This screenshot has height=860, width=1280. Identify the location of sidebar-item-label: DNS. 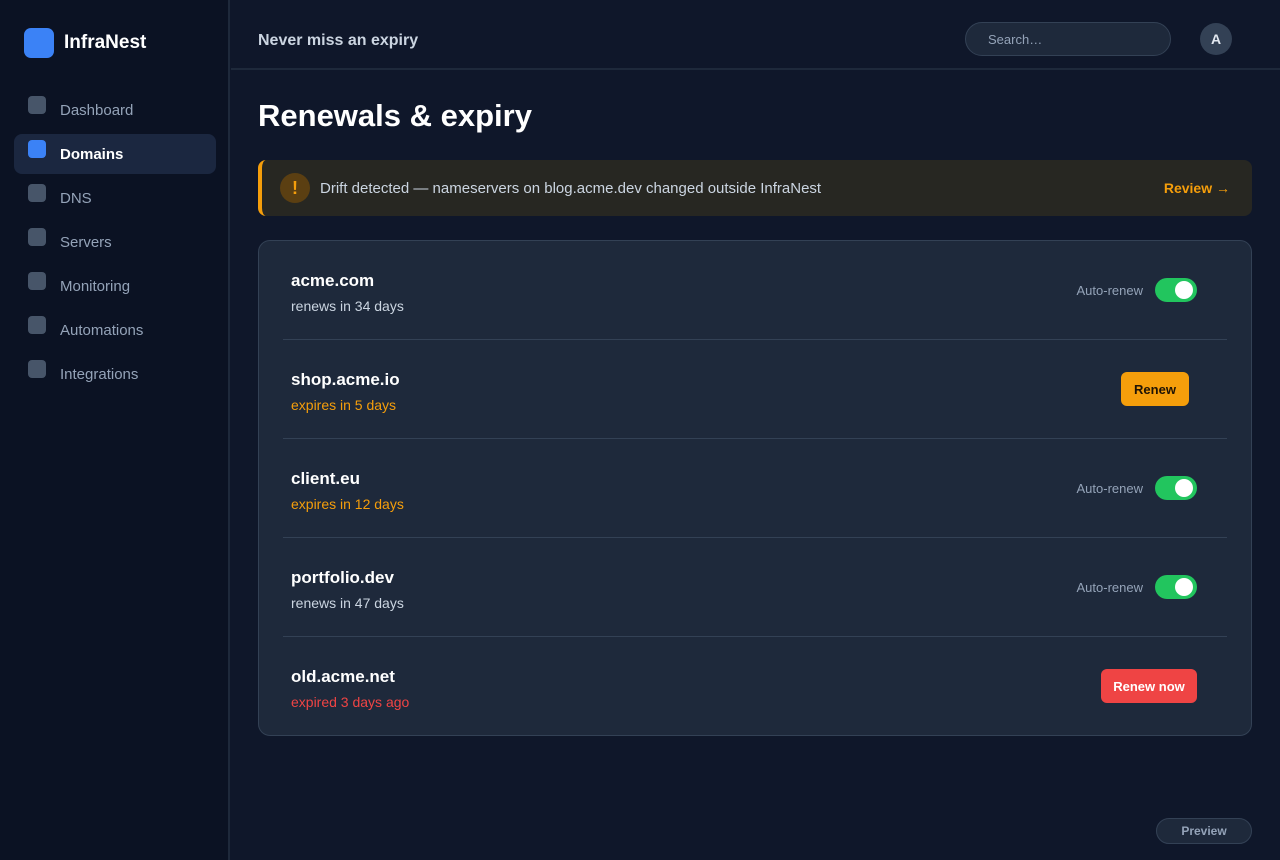
(76, 198).